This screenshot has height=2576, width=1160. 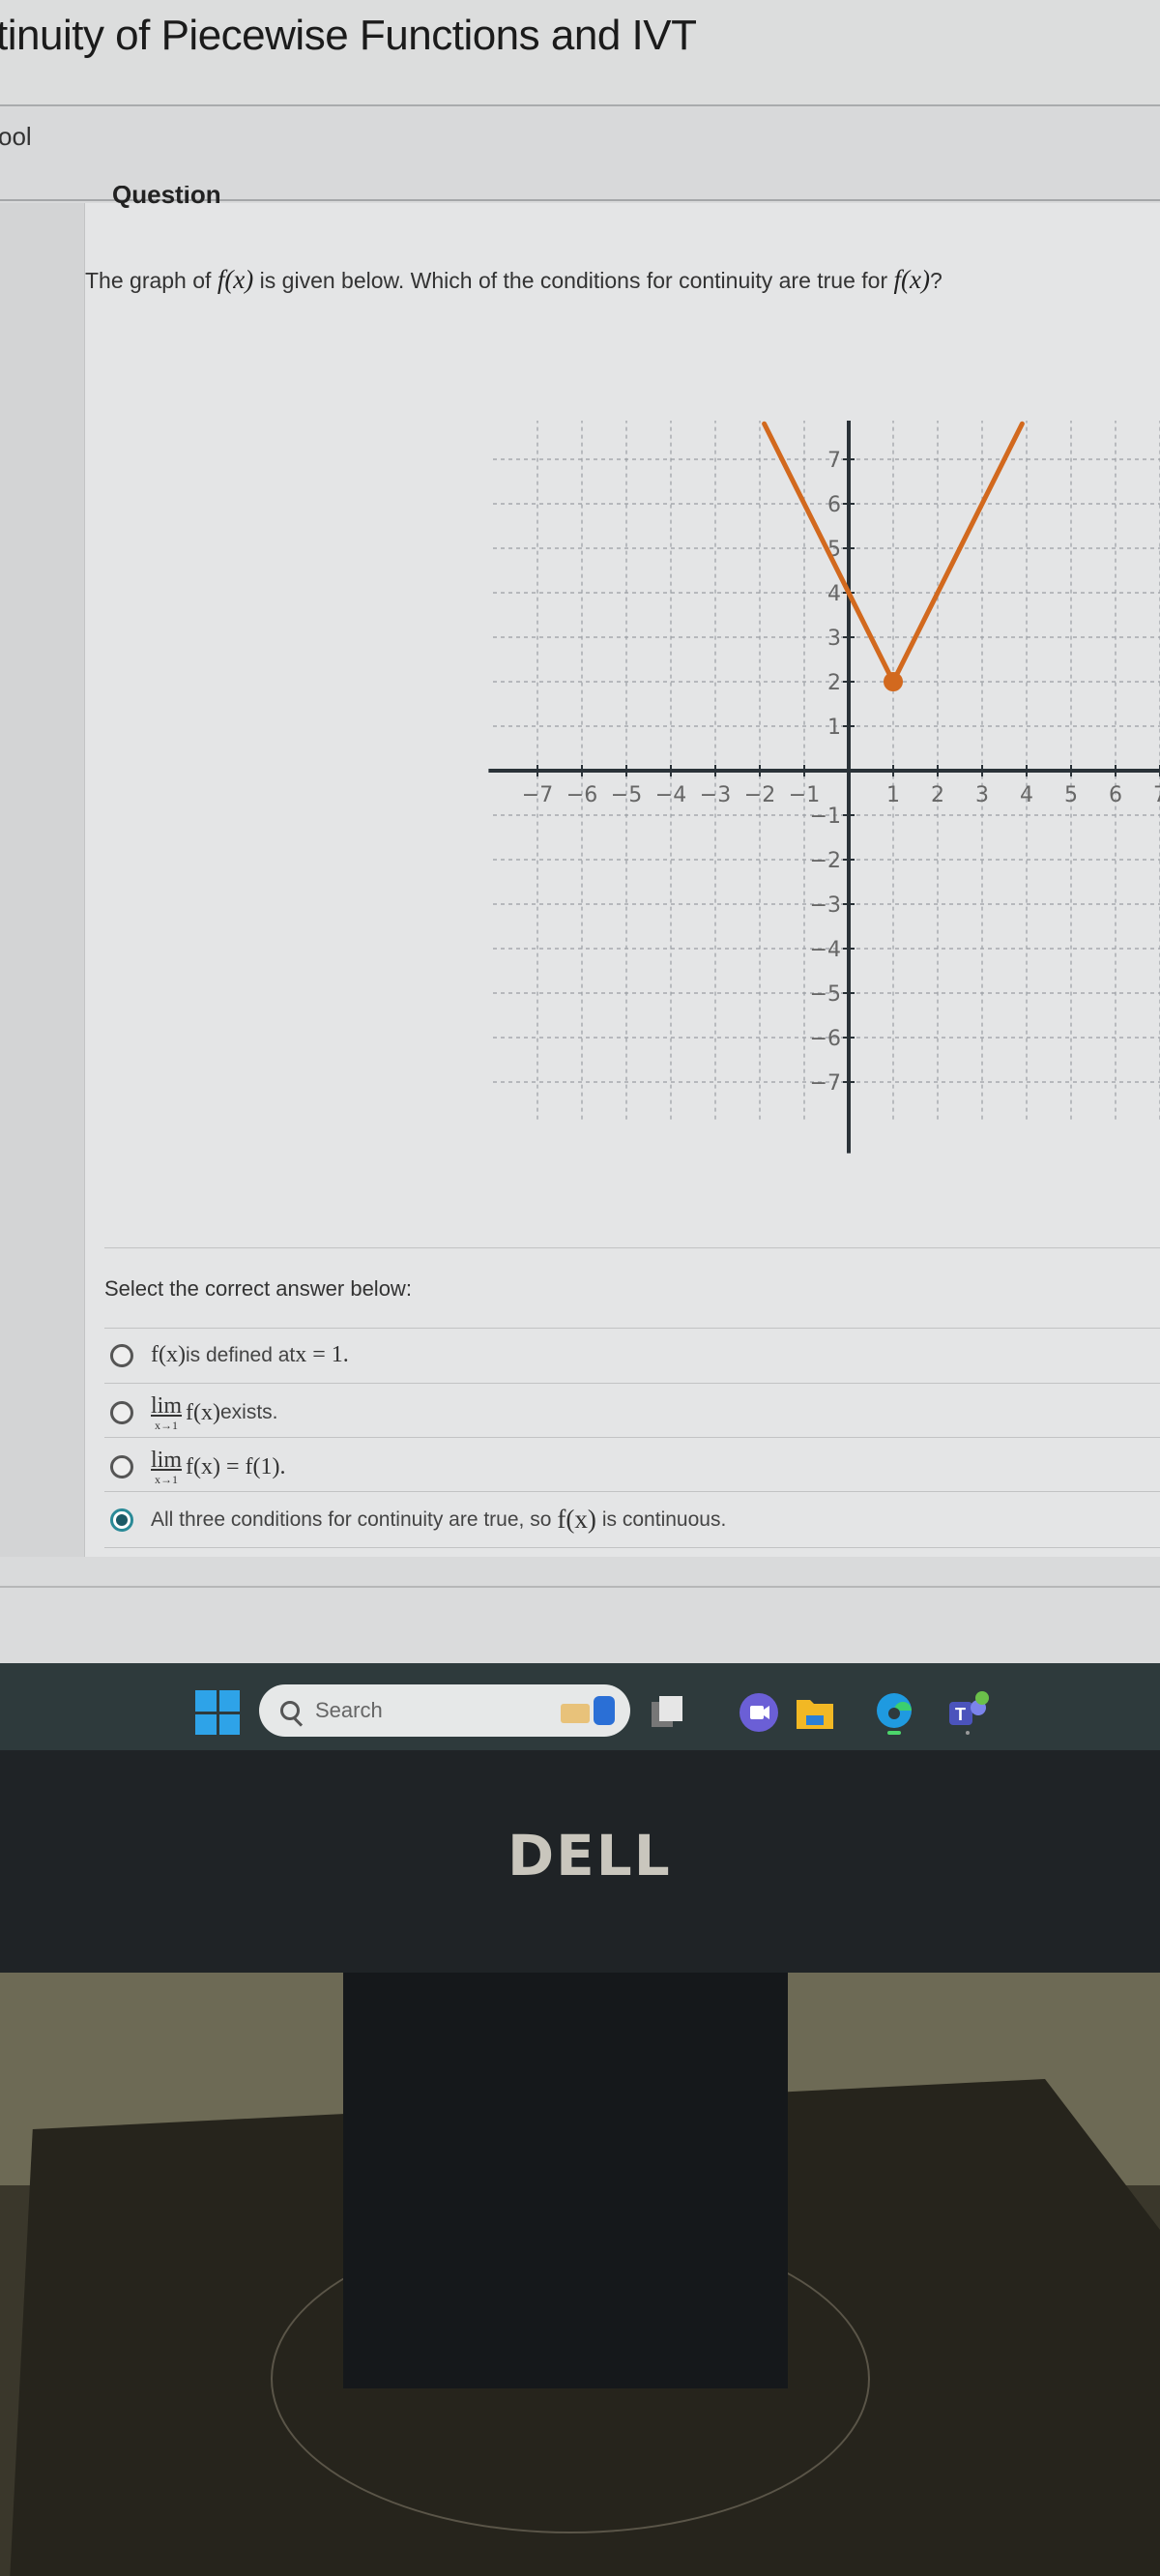 I want to click on x-tick-label: 6, so click(x=1115, y=795).